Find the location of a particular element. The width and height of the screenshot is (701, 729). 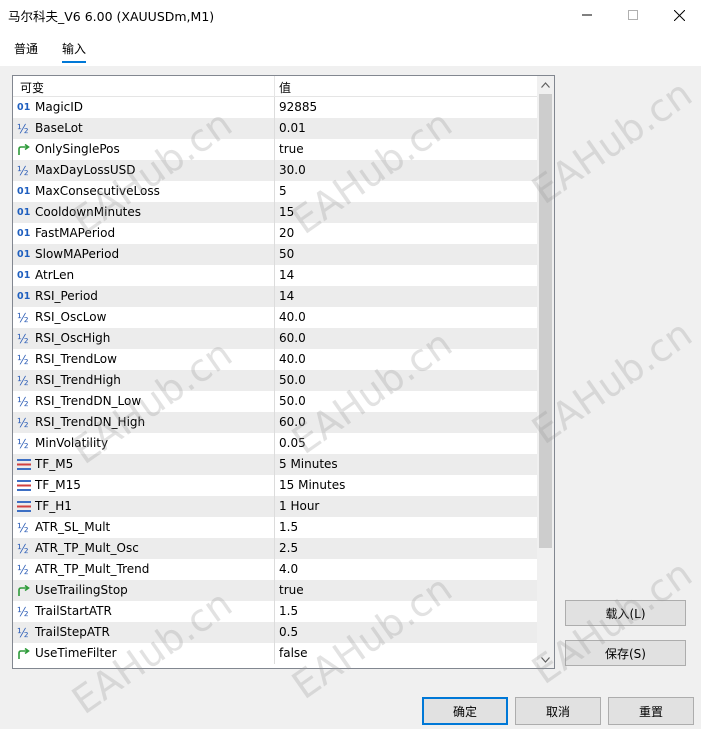

grid-row: ½ BaseLot 0.01 is located at coordinates (275, 128).